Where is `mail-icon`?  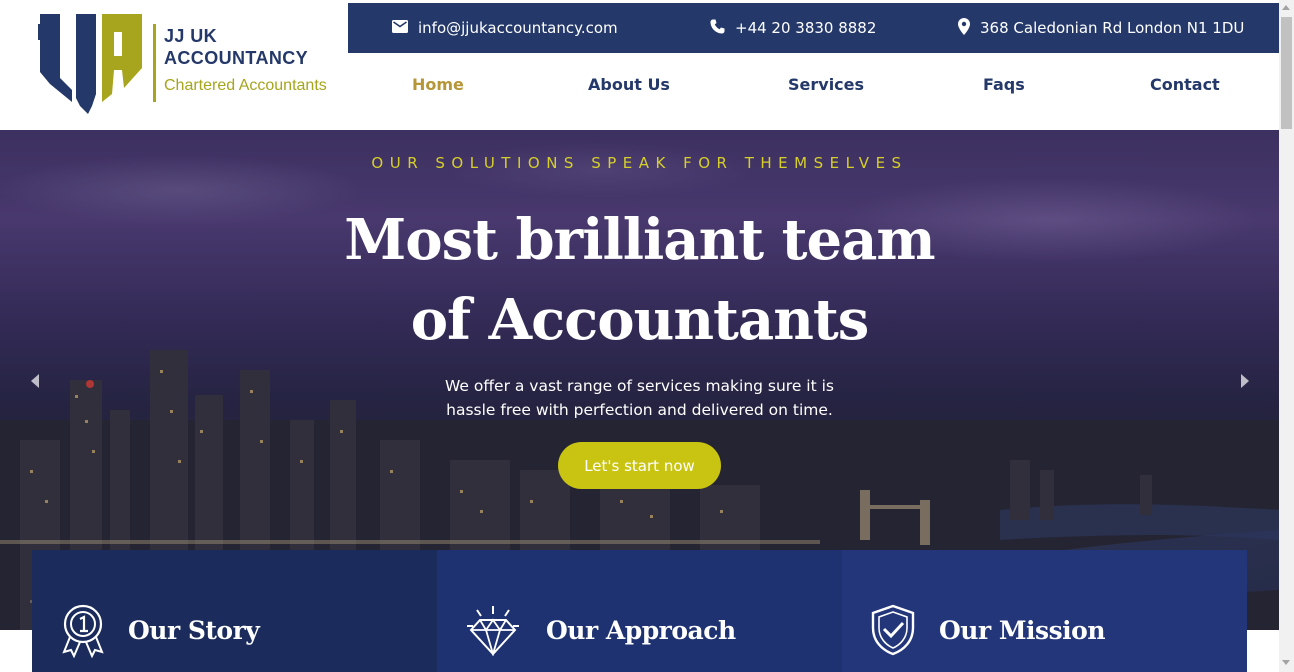
mail-icon is located at coordinates (400, 28).